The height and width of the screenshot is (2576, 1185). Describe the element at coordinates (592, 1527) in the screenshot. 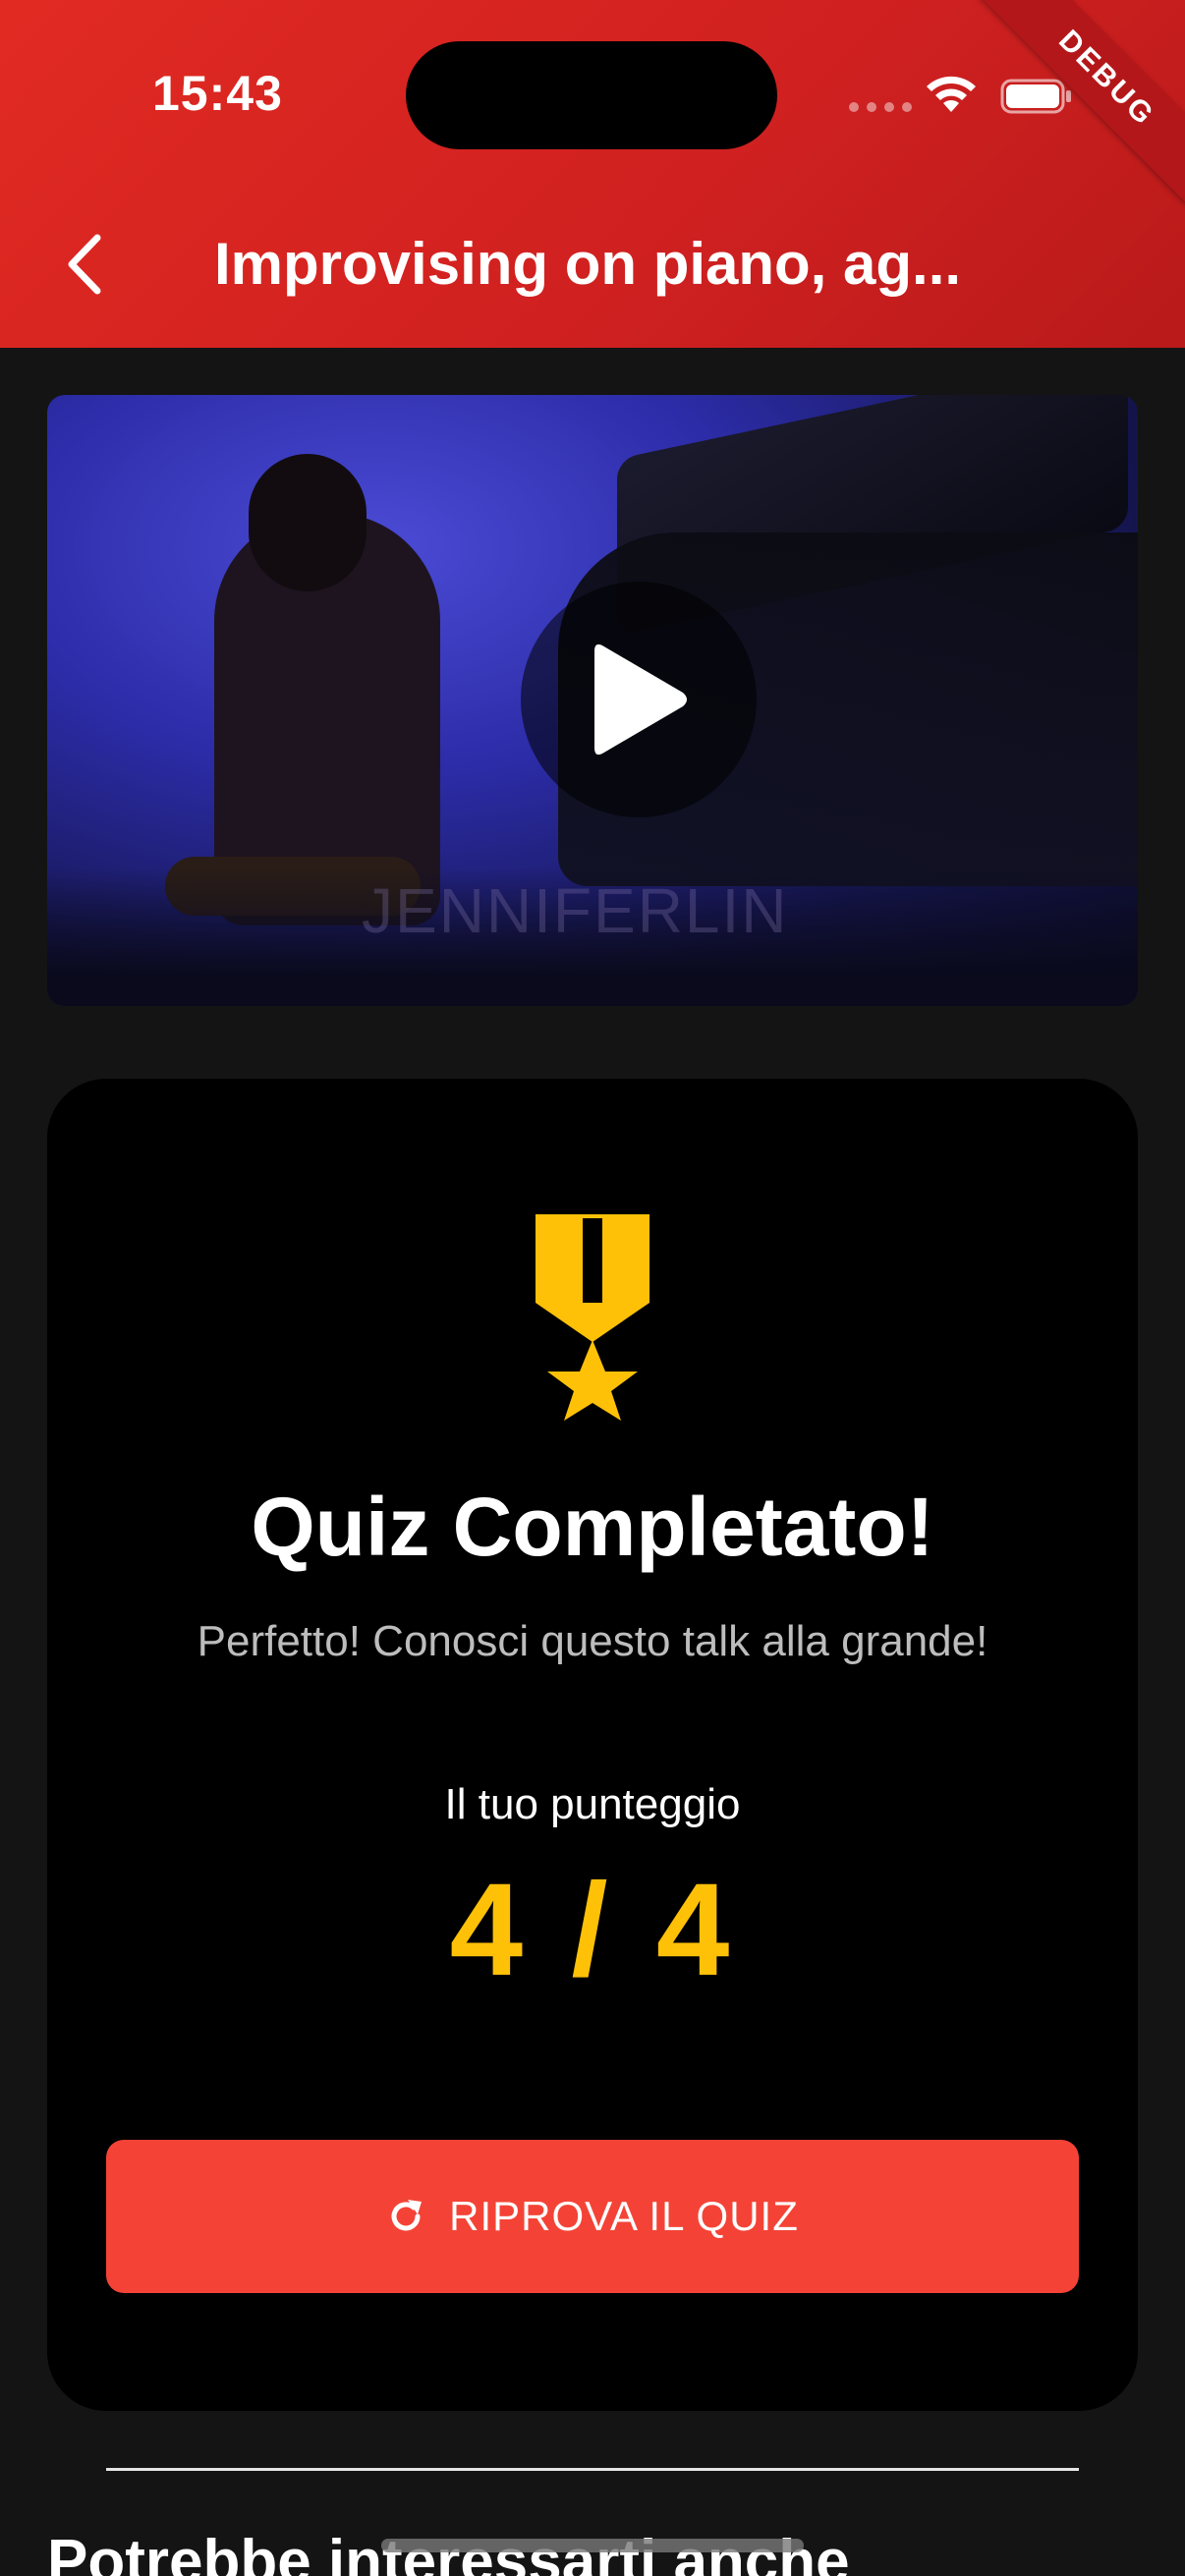

I see `quiz-completed-title: Quiz Completato!` at that location.